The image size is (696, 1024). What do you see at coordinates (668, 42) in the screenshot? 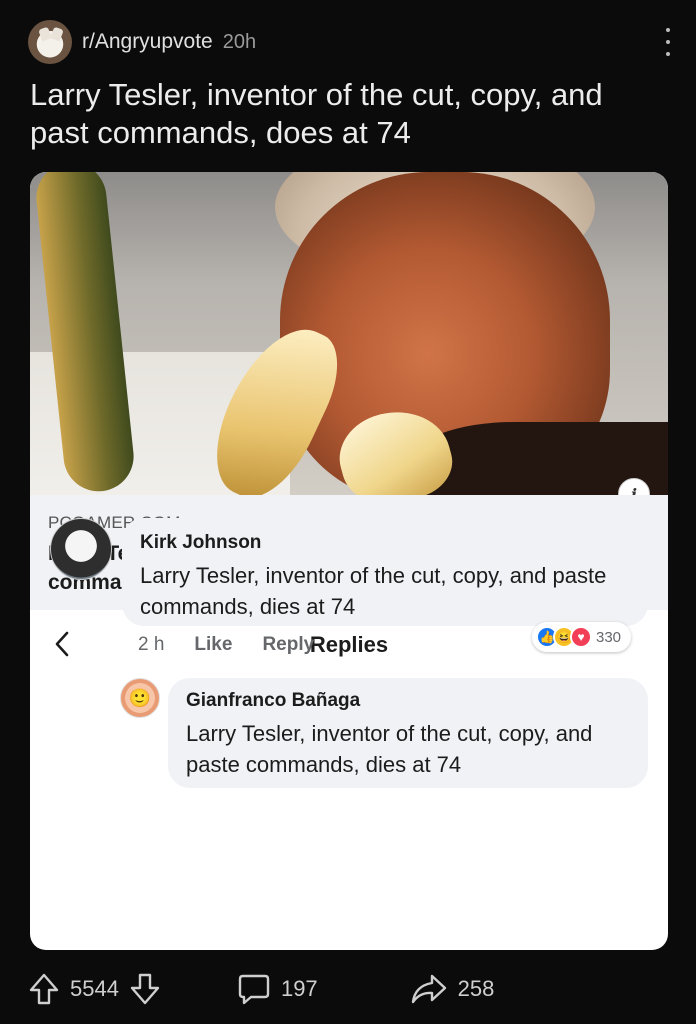
I see `kebab-menu-icon` at bounding box center [668, 42].